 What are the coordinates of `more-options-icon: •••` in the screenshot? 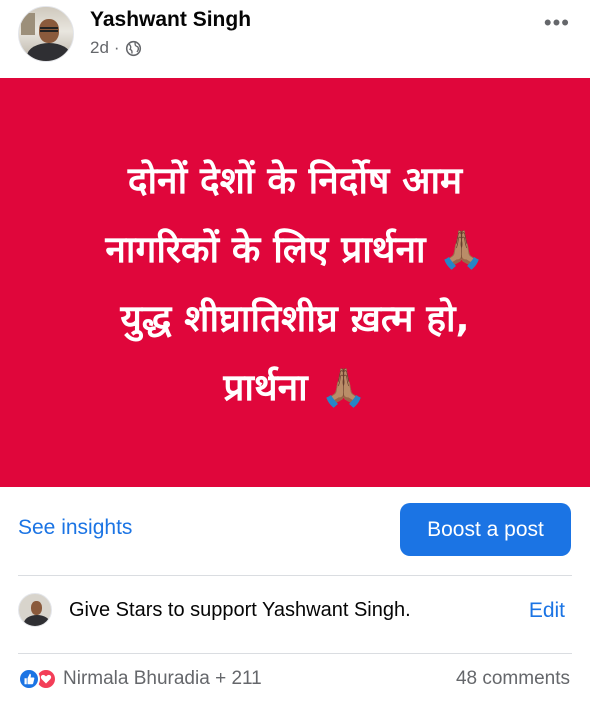 It's located at (557, 23).